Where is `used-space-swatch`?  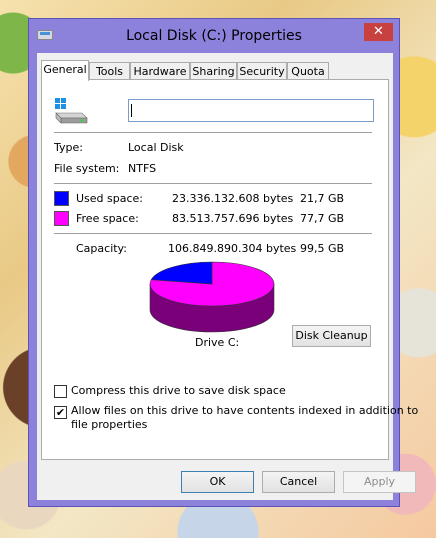
used-space-swatch is located at coordinates (61, 198).